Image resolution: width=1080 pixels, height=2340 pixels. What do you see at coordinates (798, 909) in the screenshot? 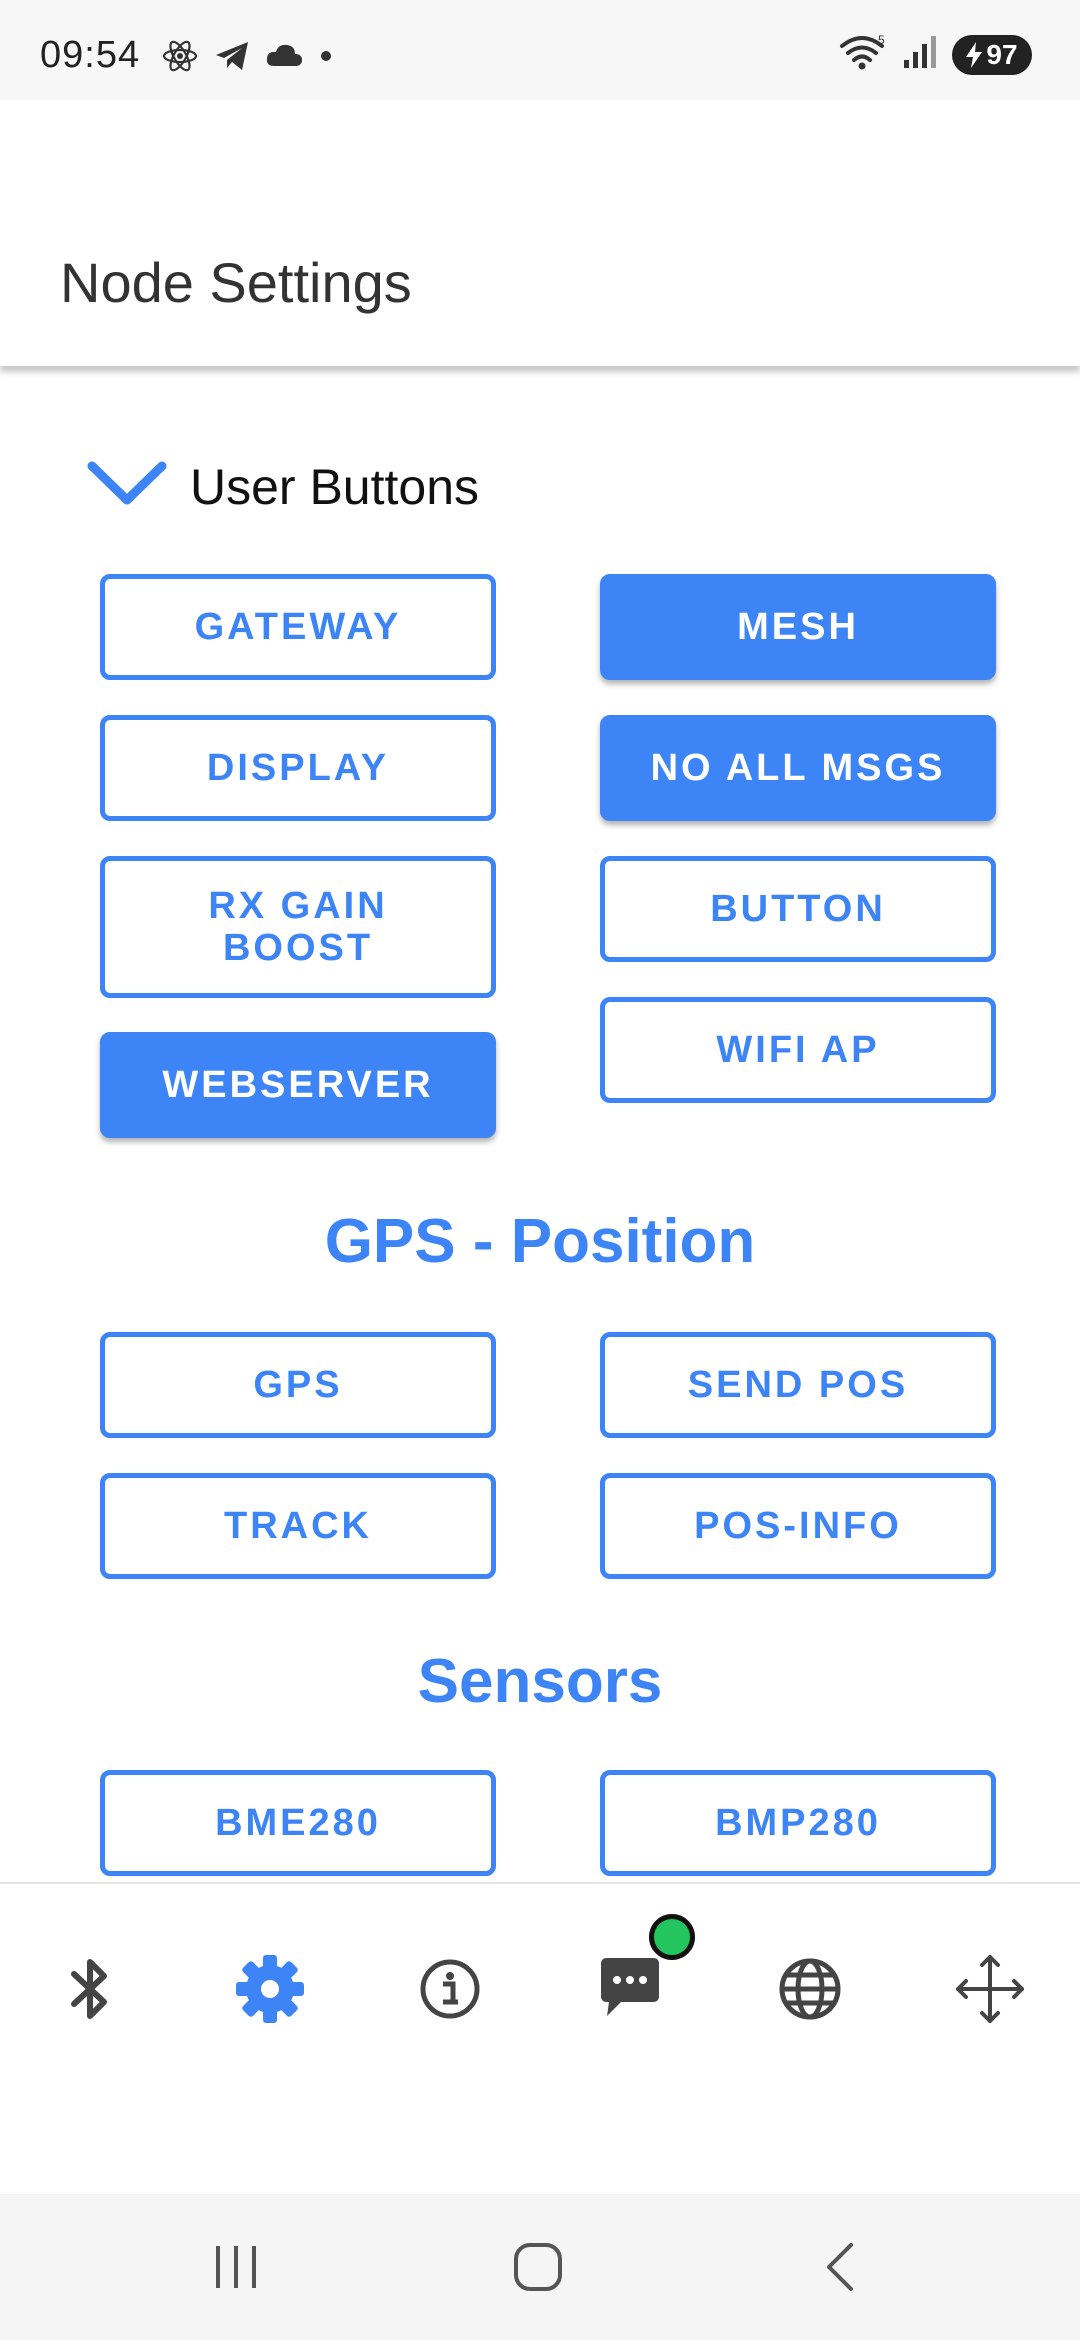
I see `button-button: BUTTON` at bounding box center [798, 909].